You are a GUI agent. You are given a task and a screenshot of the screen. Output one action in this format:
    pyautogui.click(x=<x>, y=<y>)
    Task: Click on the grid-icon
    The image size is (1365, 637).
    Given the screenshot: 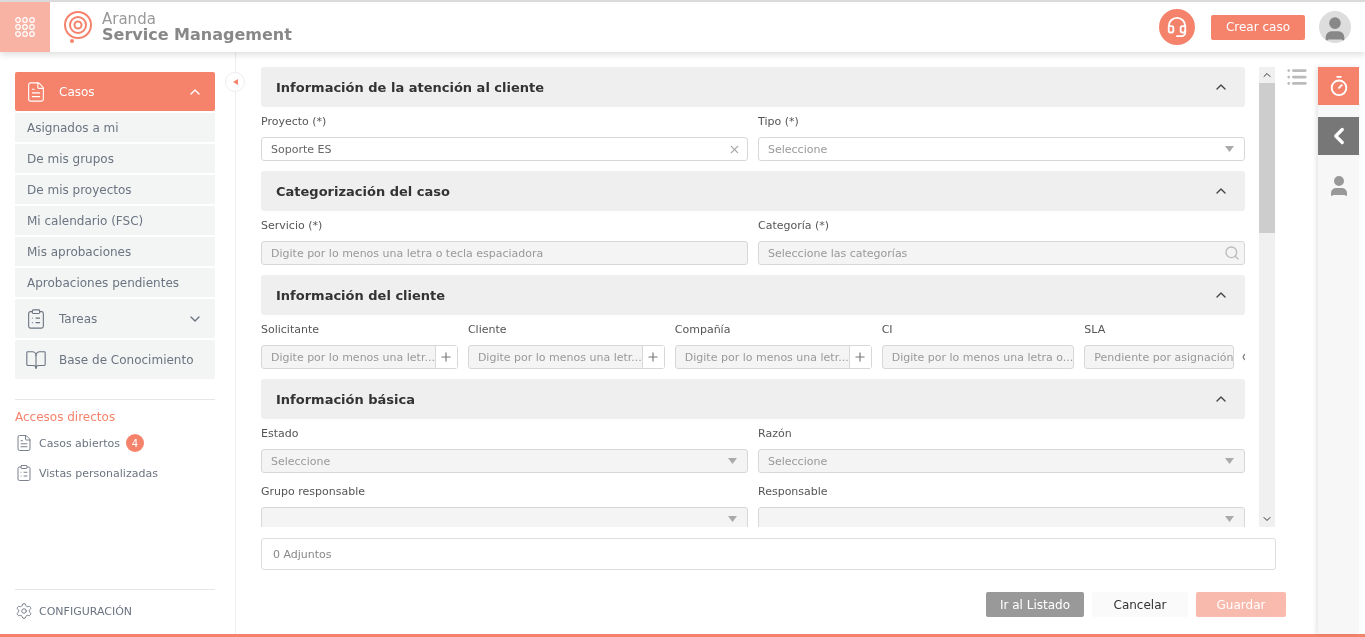 What is the action you would take?
    pyautogui.click(x=25, y=27)
    